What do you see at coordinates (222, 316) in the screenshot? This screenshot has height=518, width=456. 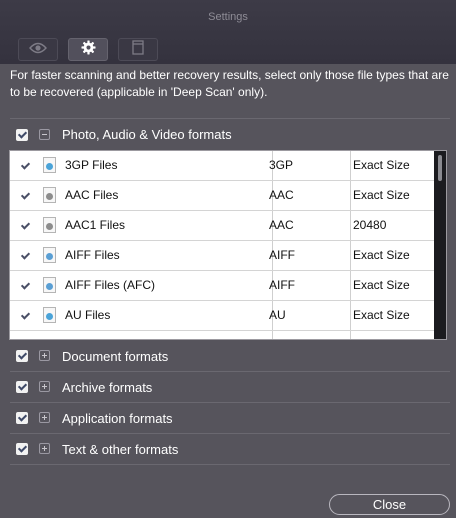 I see `table-row: AU Files AU Exact Size` at bounding box center [222, 316].